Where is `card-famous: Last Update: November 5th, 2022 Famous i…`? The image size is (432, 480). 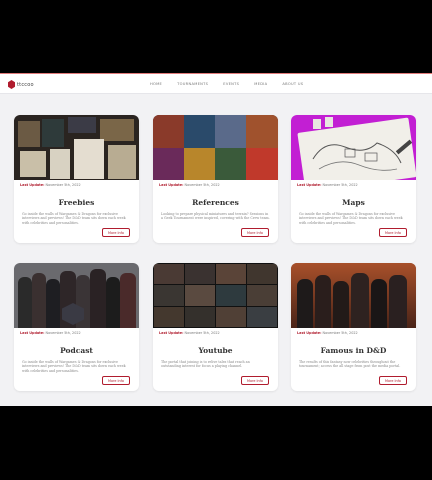
card-famous: Last Update: November 5th, 2022 Famous i… is located at coordinates (353, 327).